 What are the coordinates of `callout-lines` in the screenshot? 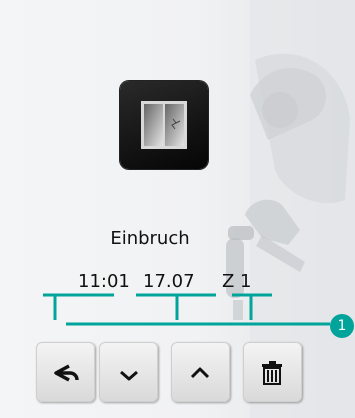 It's located at (186, 309).